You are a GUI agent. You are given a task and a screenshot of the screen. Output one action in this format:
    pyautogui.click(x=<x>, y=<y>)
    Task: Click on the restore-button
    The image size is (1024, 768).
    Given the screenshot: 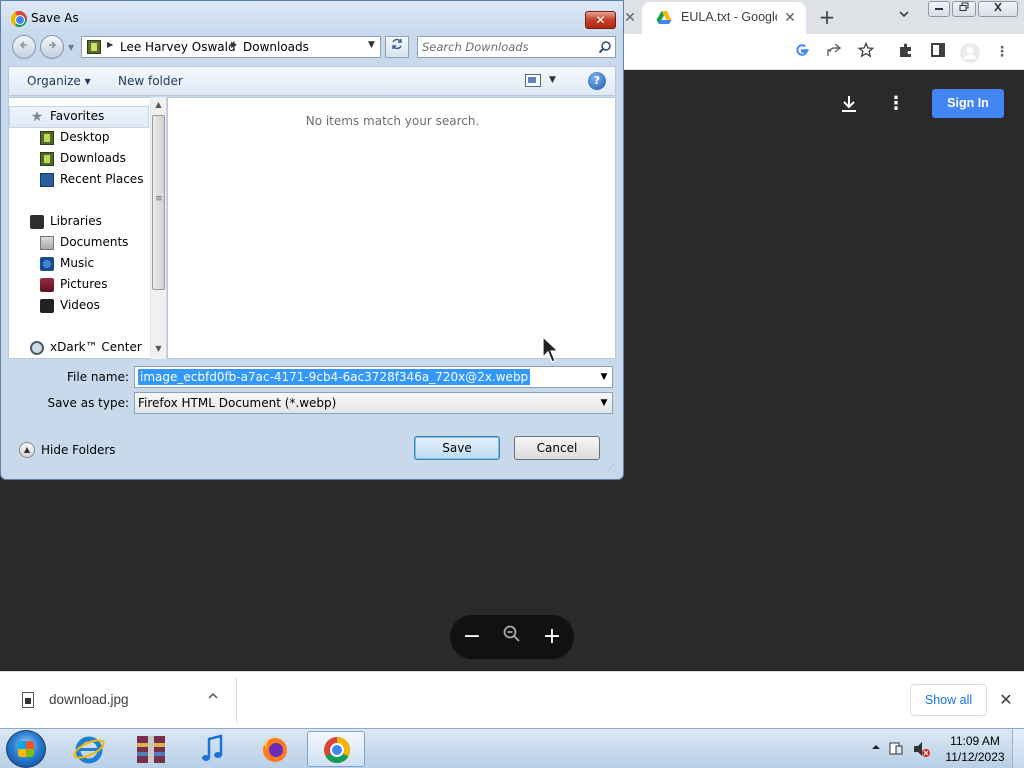 What is the action you would take?
    pyautogui.click(x=964, y=9)
    